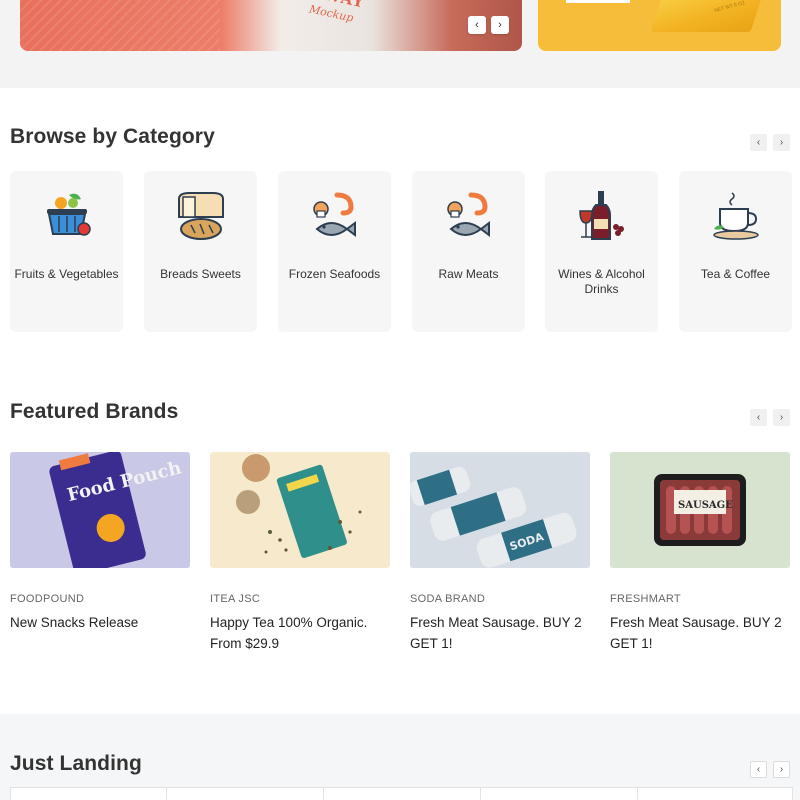  Describe the element at coordinates (47, 599) in the screenshot. I see `brand-kicker: FOODPOUND` at that location.